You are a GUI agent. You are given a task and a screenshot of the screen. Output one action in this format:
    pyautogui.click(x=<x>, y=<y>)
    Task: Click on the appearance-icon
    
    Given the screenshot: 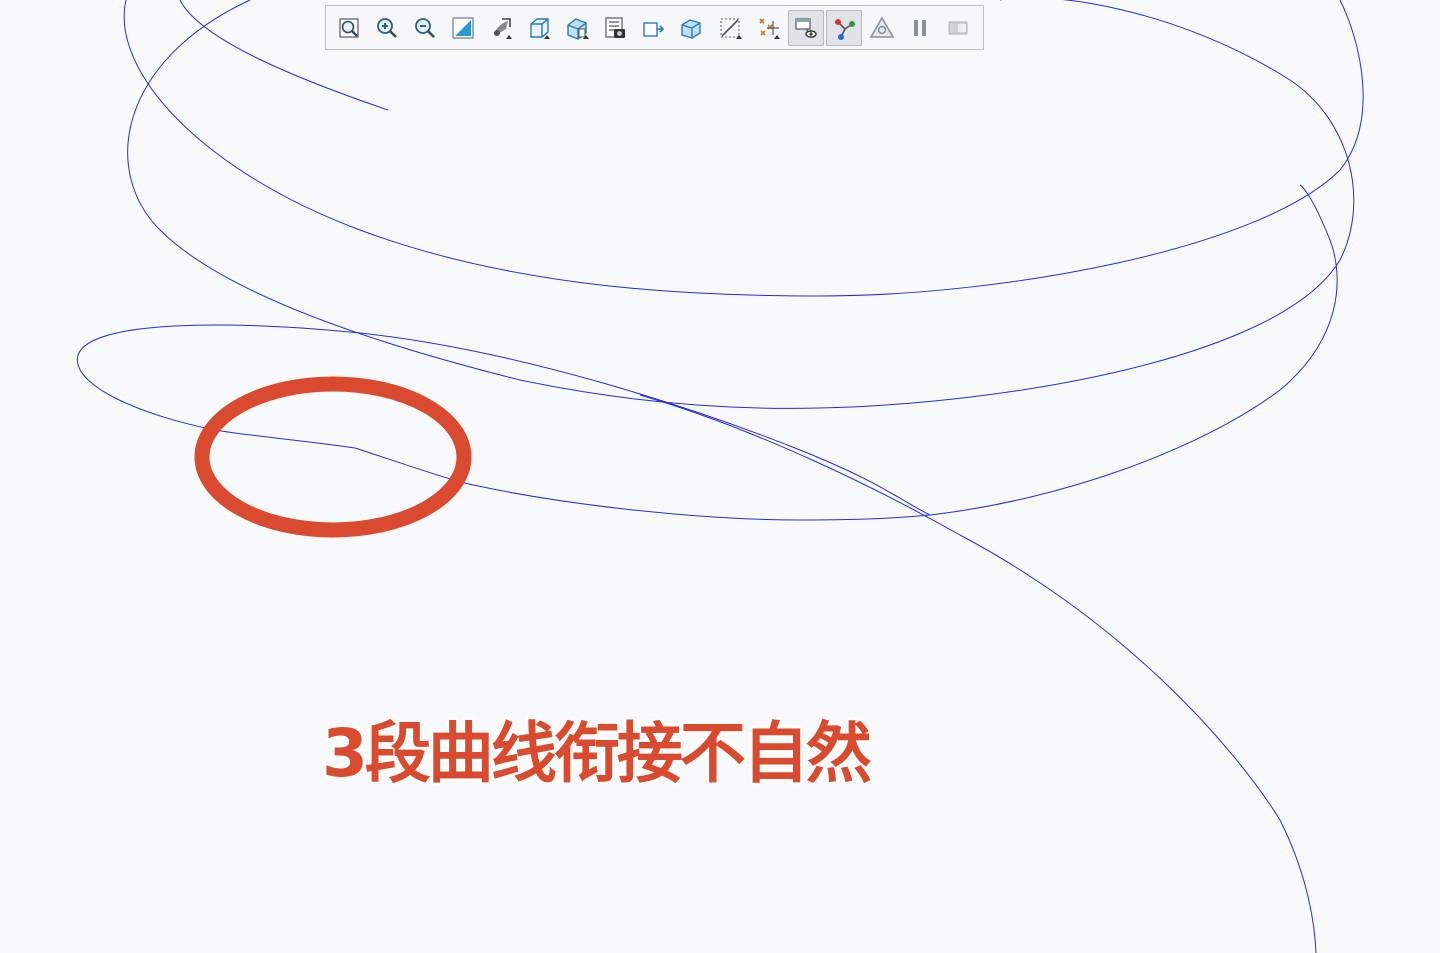 What is the action you would take?
    pyautogui.click(x=882, y=28)
    